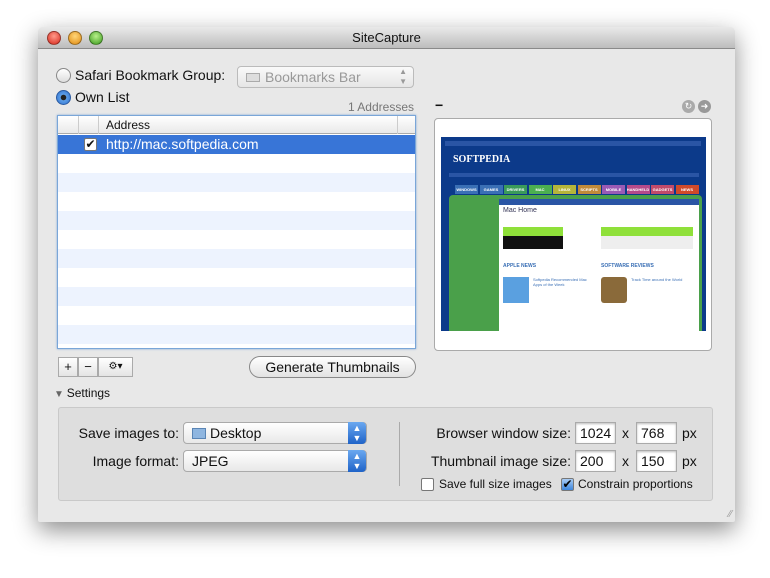  Describe the element at coordinates (520, 210) in the screenshot. I see `preview-page-title: Mac Home` at that location.